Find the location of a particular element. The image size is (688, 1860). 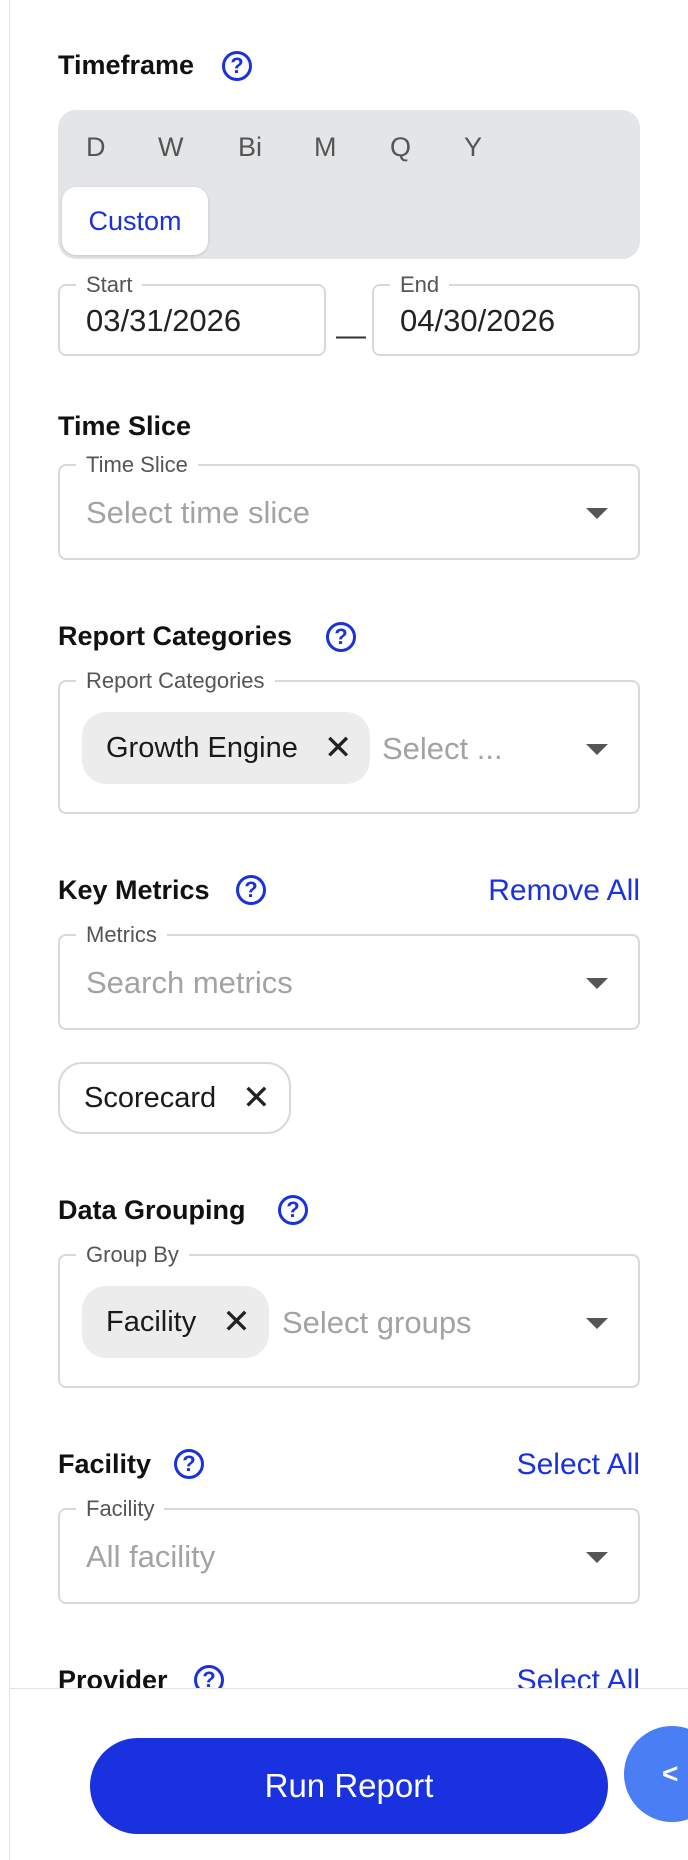

select-all-facility-button: Select All is located at coordinates (578, 1465).